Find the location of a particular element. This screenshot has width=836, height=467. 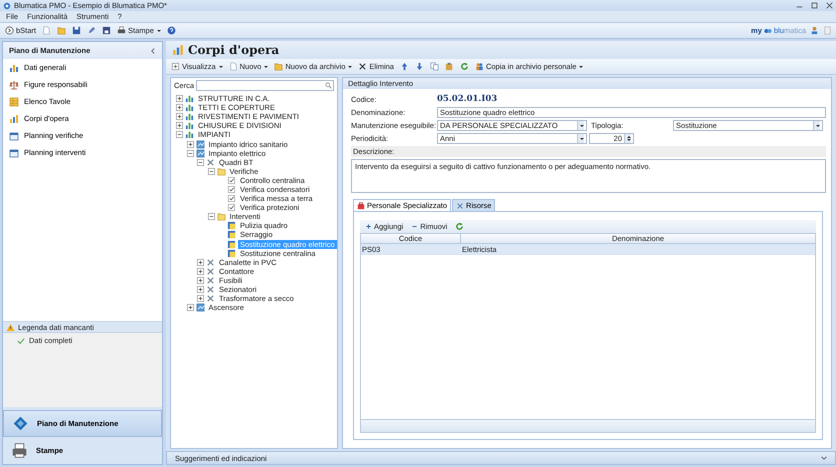

delete-icon is located at coordinates (363, 66).